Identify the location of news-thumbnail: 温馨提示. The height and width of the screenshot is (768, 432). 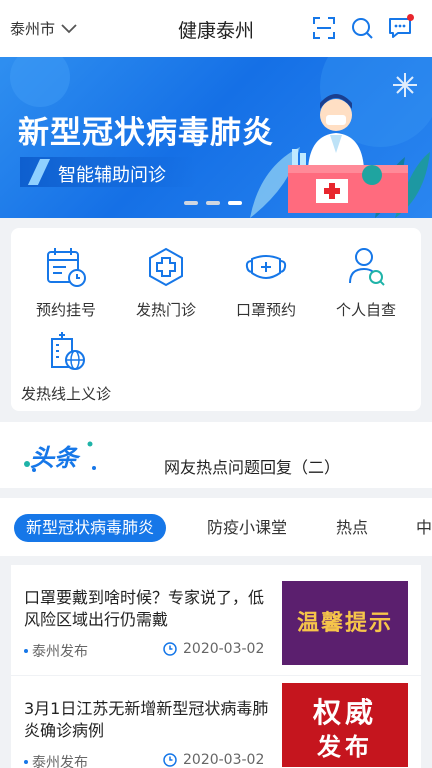
(345, 623).